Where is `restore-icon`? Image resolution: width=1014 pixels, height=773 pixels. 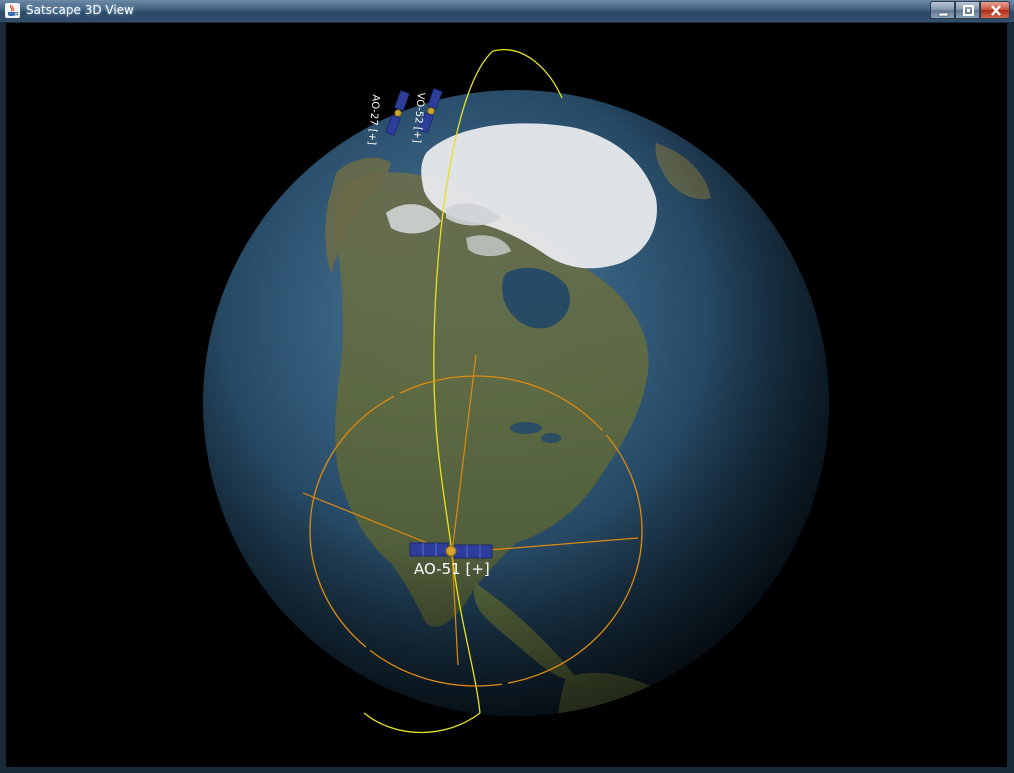
restore-icon is located at coordinates (968, 10).